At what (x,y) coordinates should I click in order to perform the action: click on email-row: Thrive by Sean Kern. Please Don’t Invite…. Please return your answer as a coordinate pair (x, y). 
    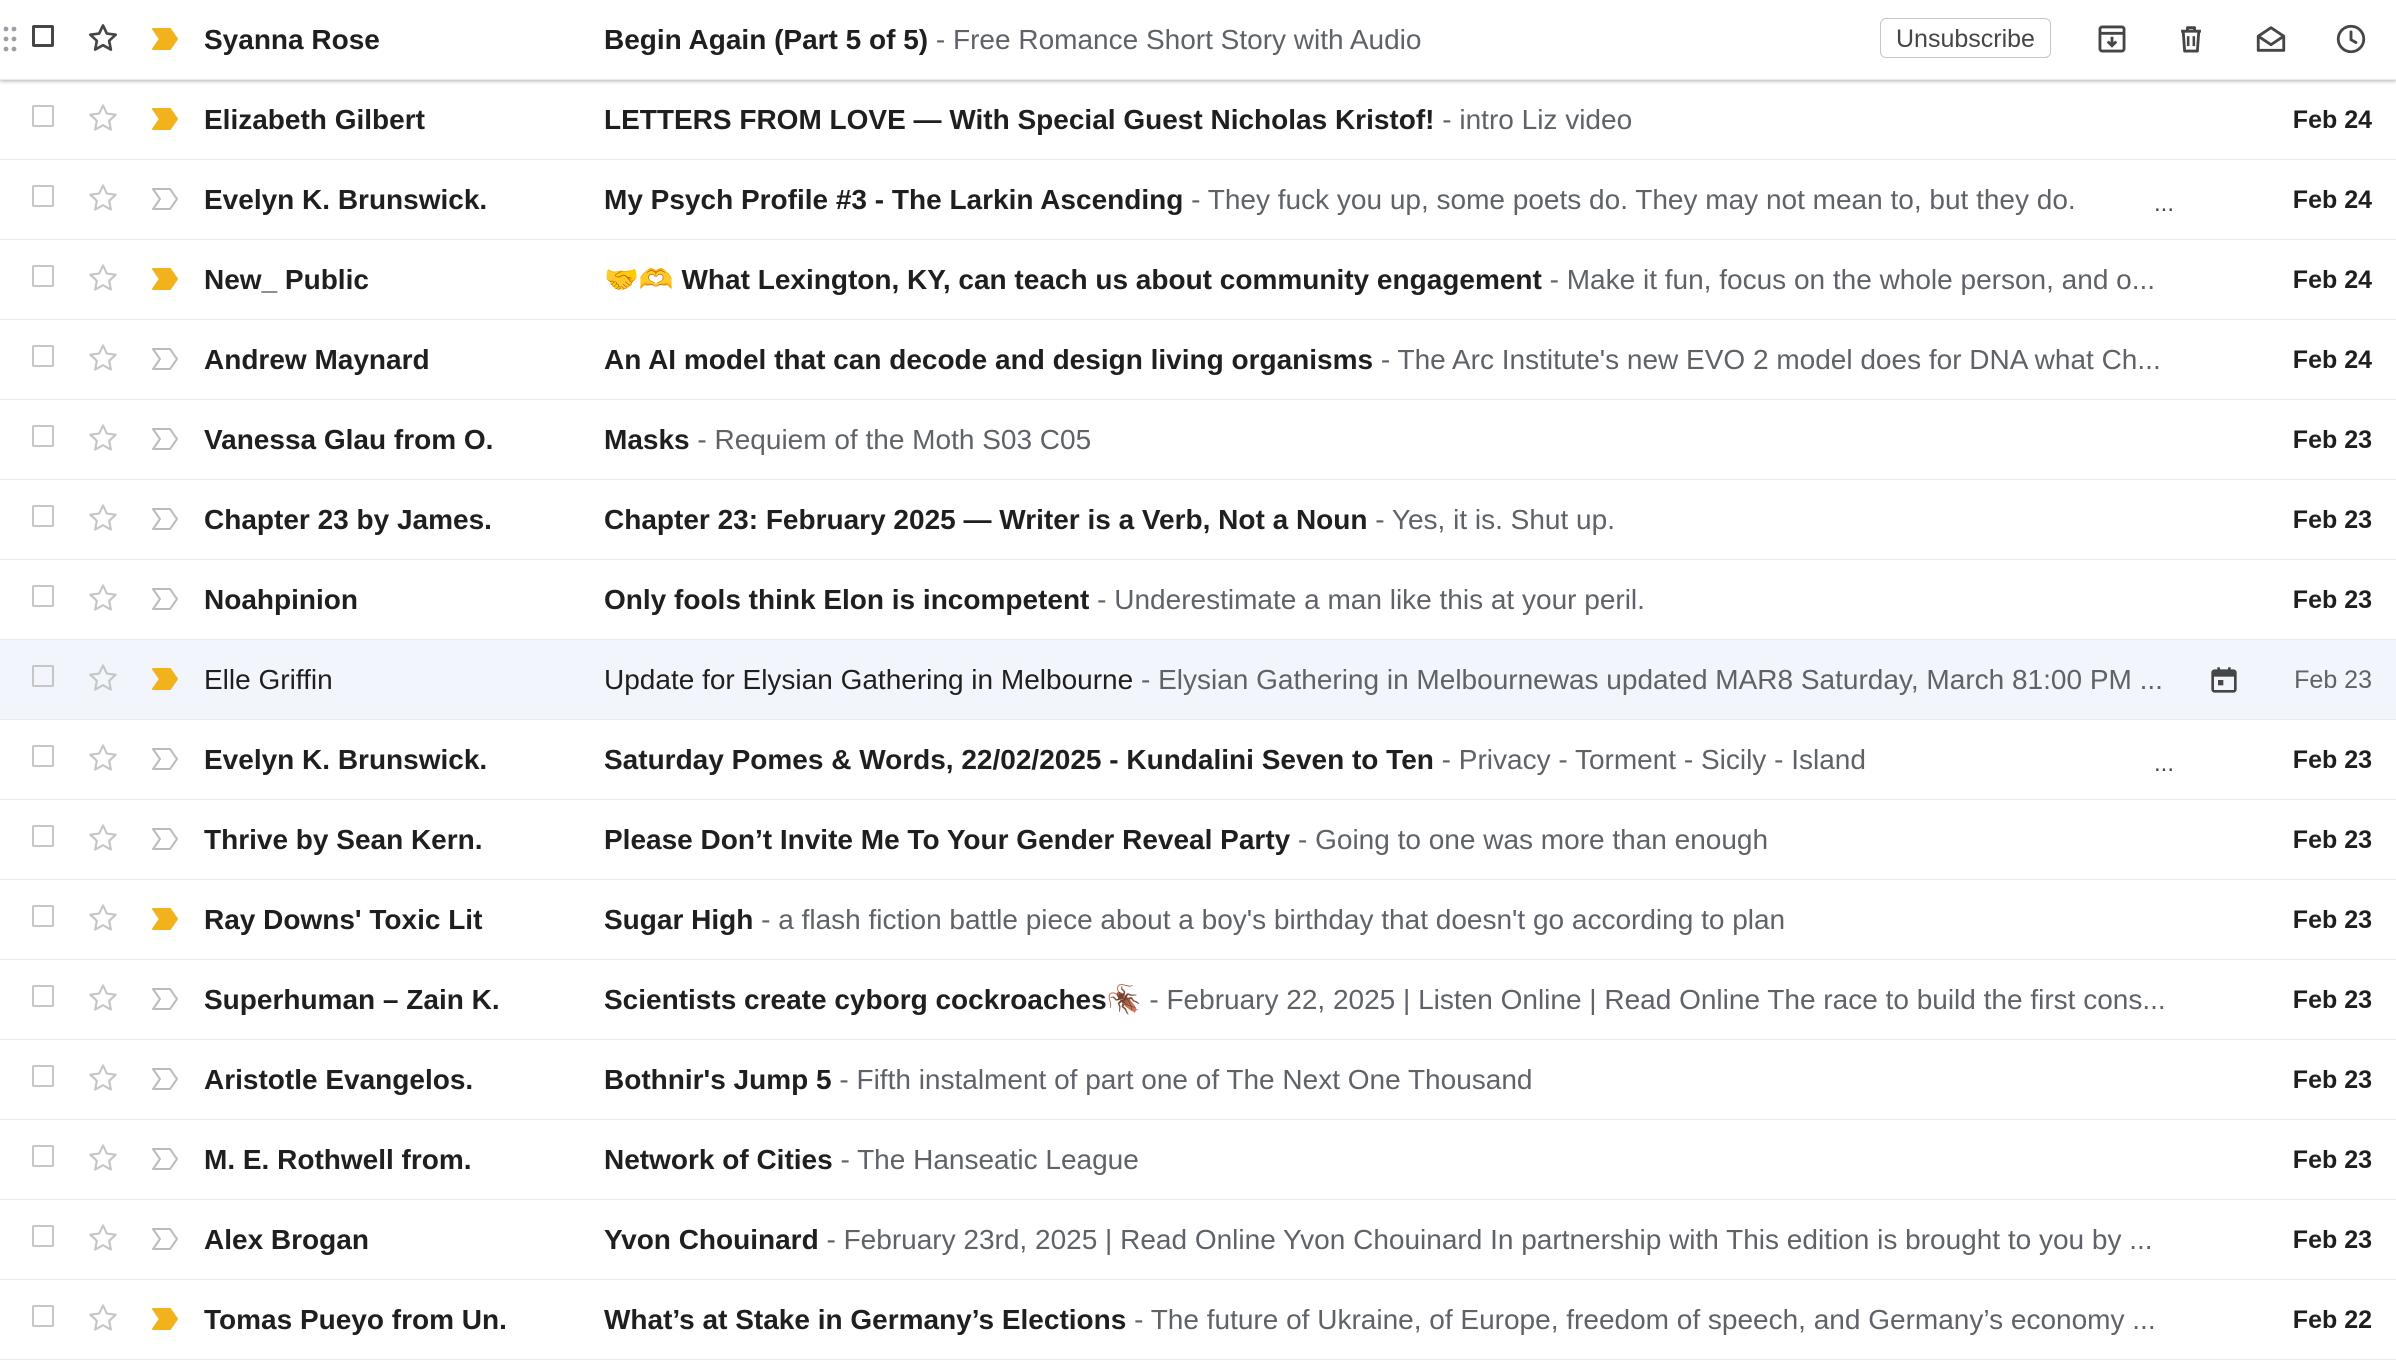
    Looking at the image, I should click on (1198, 840).